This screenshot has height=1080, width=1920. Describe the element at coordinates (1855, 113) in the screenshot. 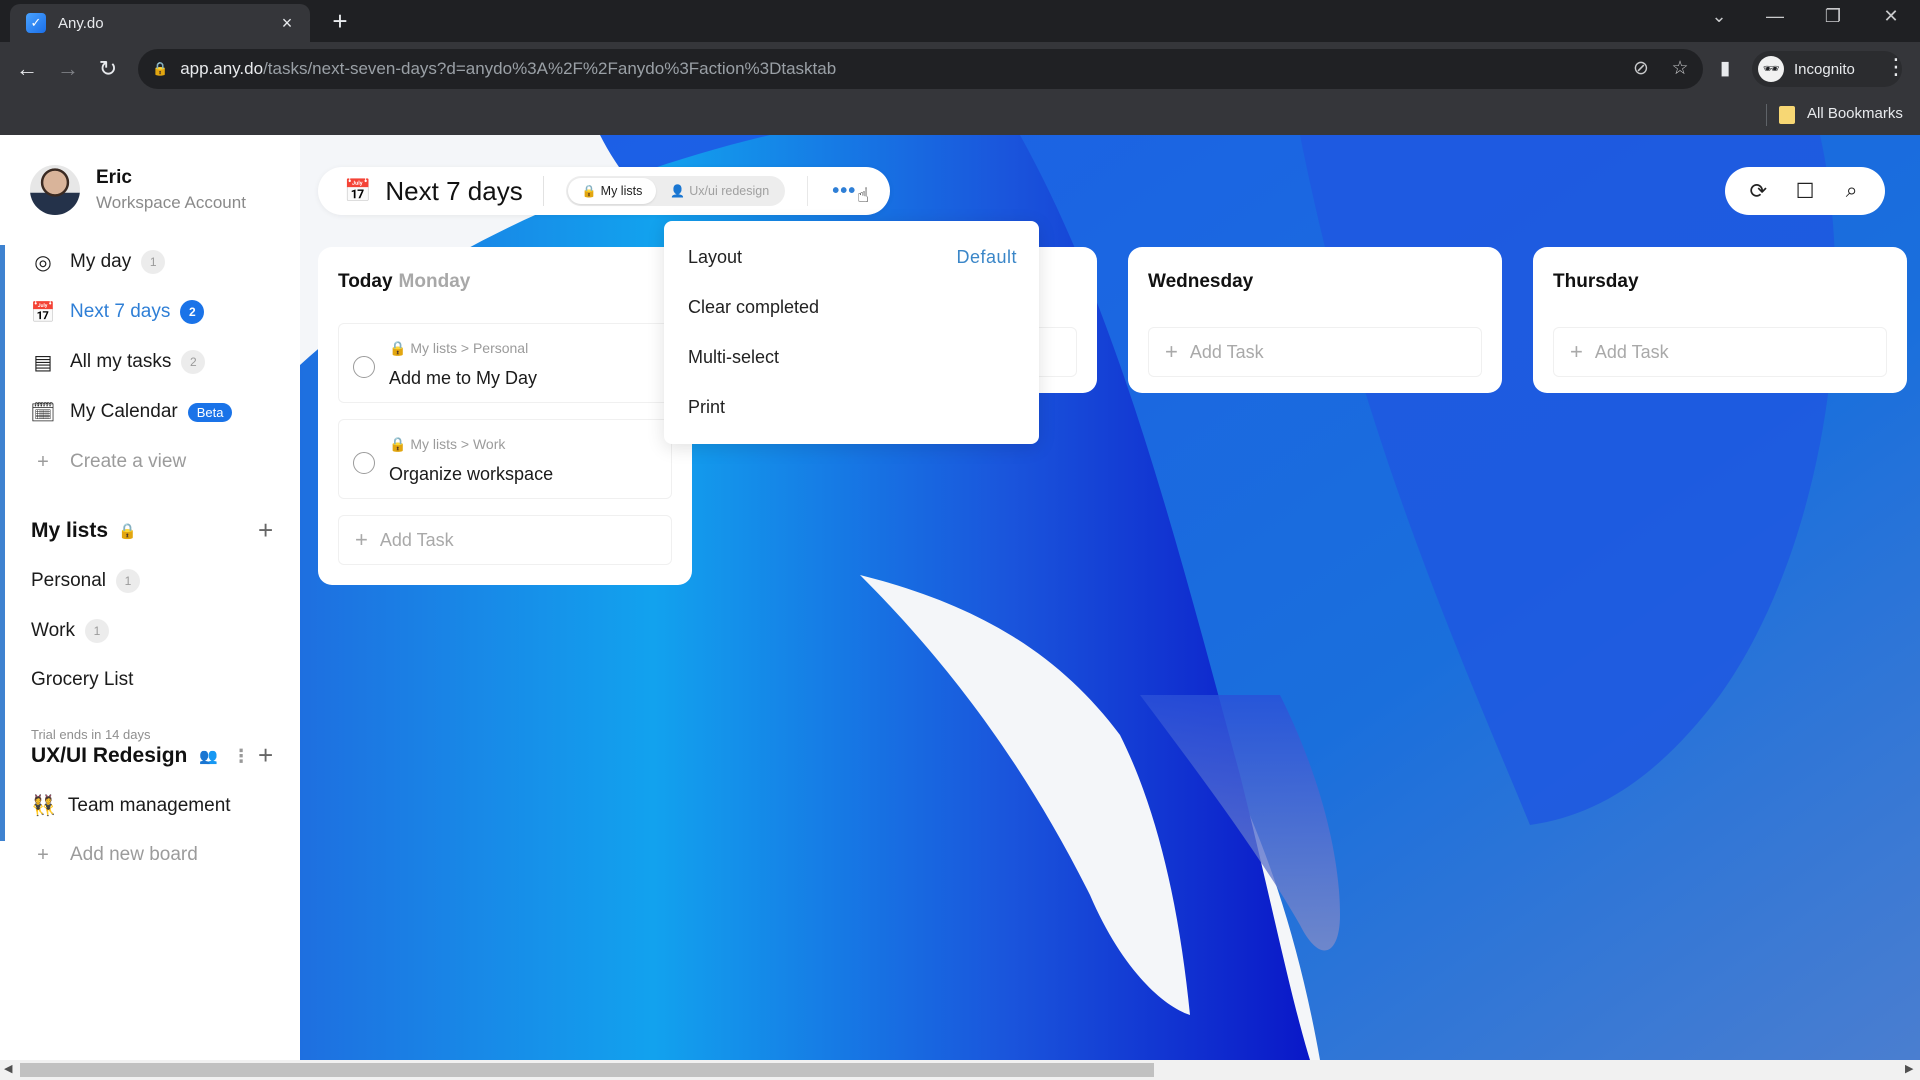

I see `all-bookmarks-button: All Bookmarks` at that location.